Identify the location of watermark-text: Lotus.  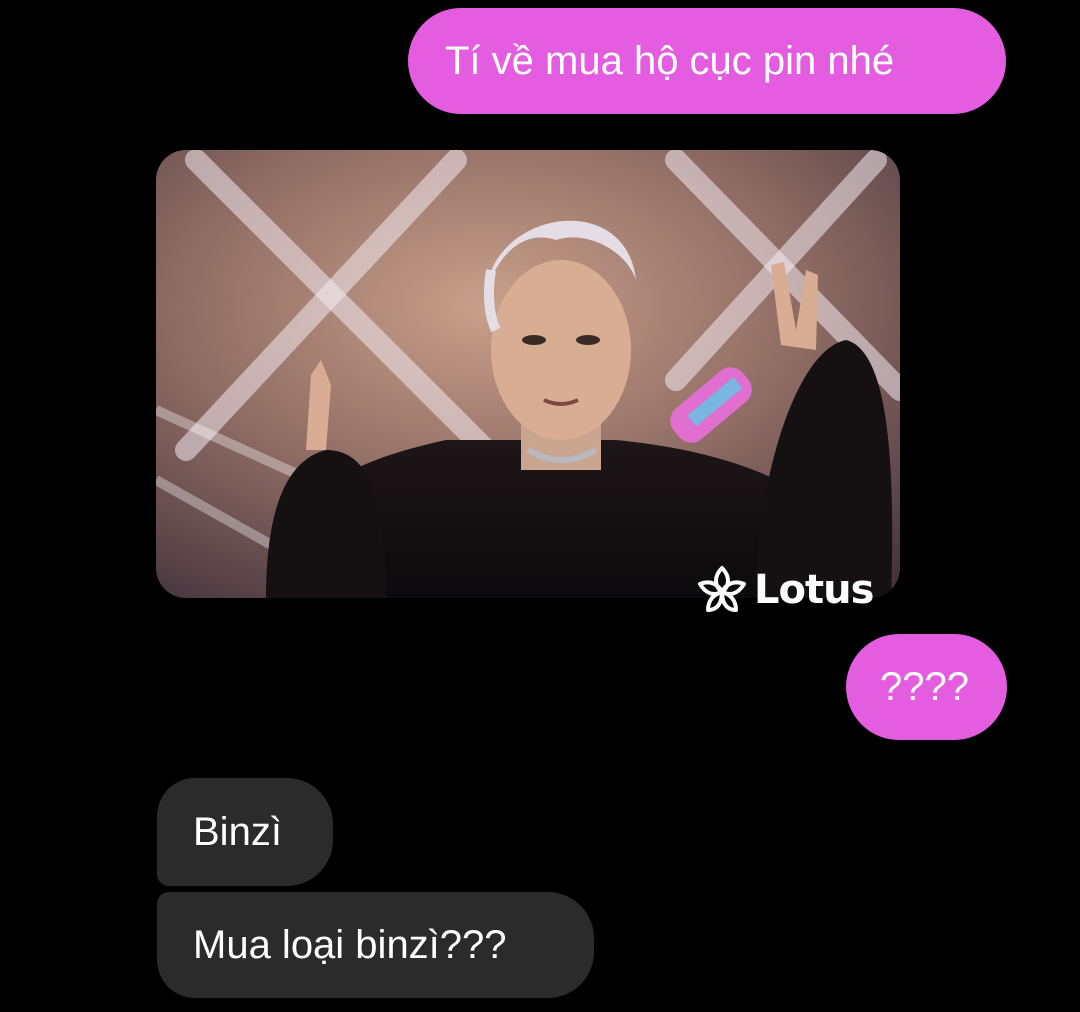
(814, 590).